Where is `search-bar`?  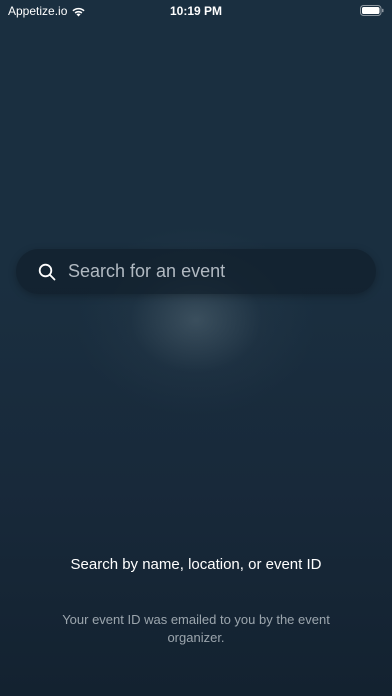 search-bar is located at coordinates (196, 271).